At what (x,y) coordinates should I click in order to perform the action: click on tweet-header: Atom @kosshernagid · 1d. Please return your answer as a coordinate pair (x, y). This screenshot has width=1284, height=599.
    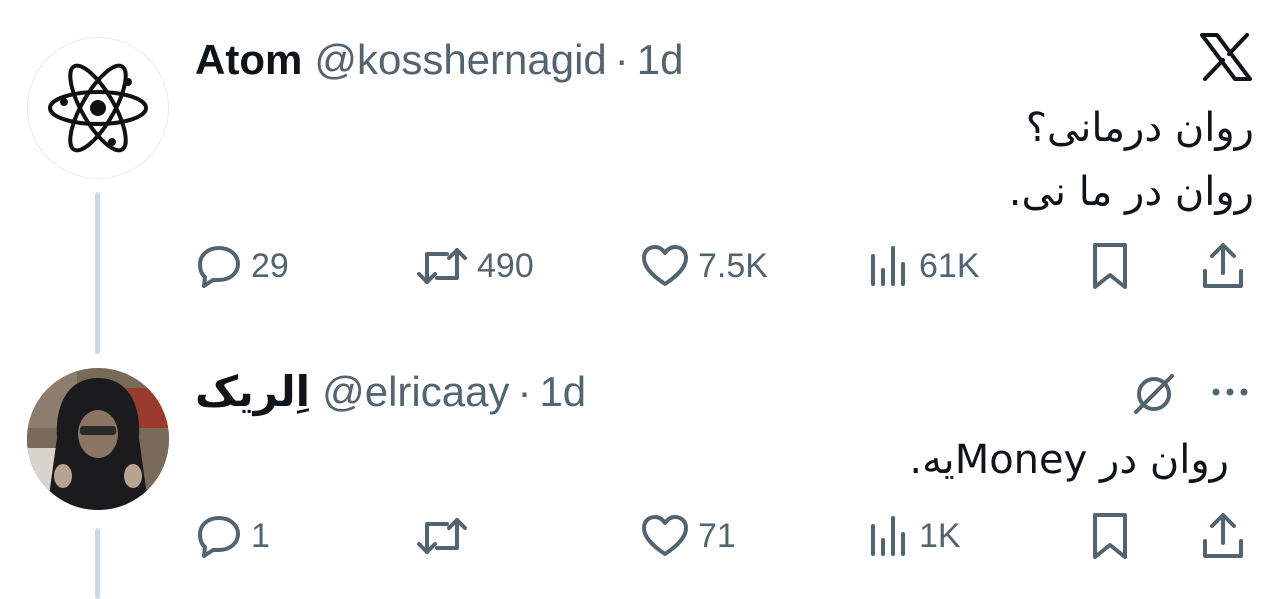
    Looking at the image, I should click on (439, 60).